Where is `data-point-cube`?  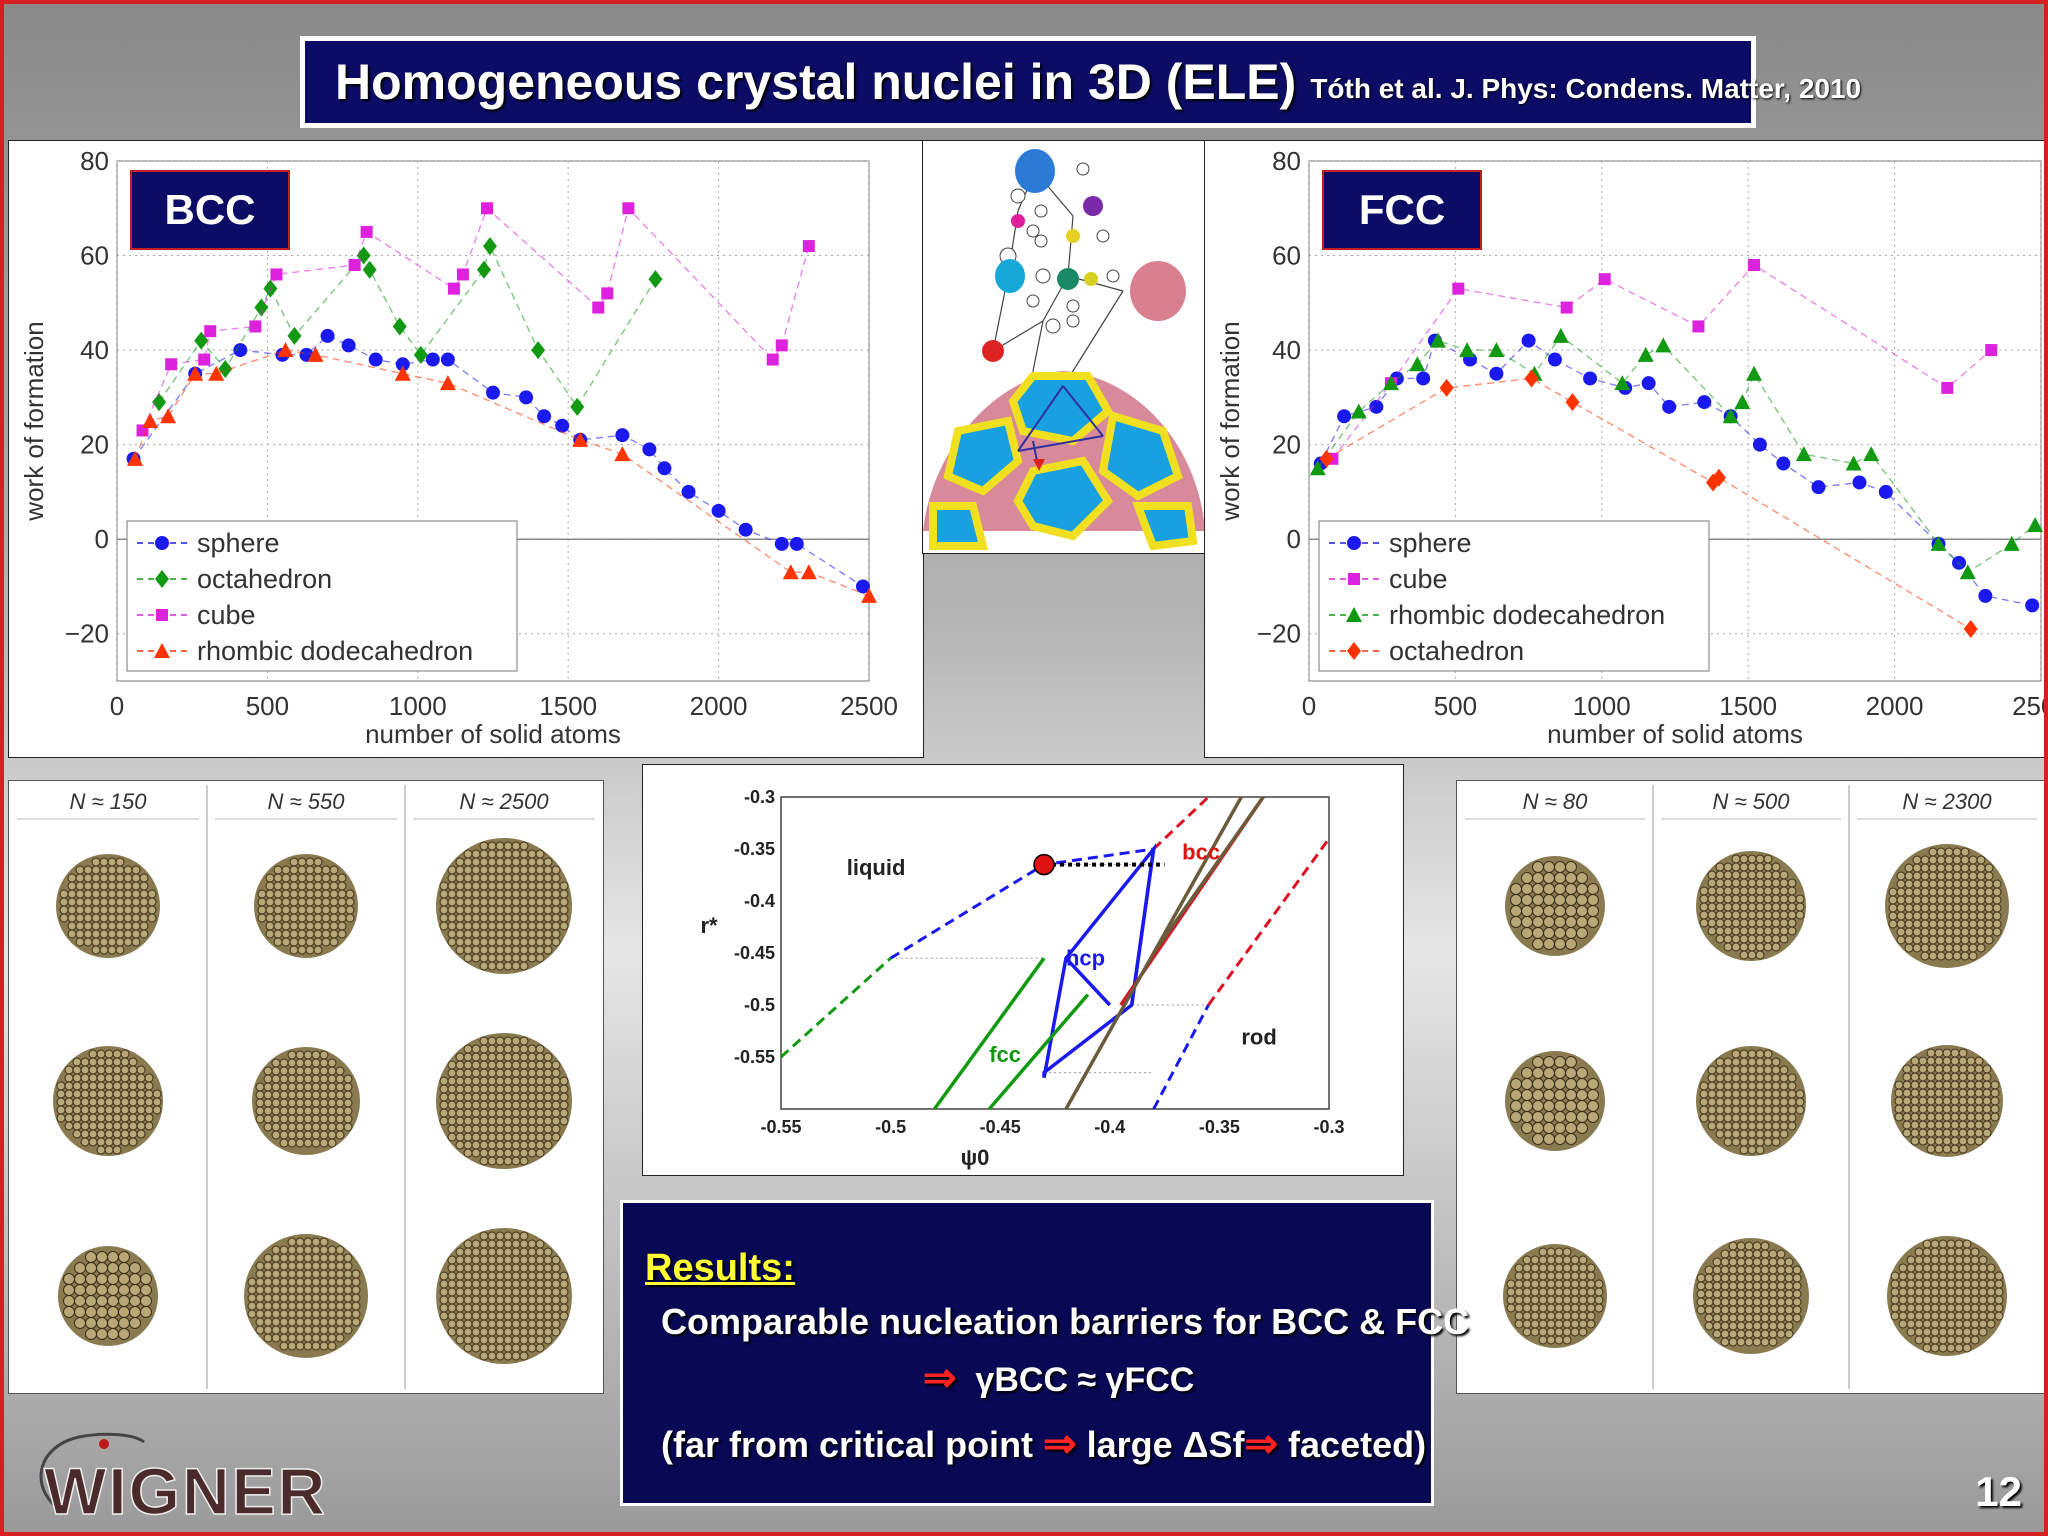 data-point-cube is located at coordinates (1566, 307).